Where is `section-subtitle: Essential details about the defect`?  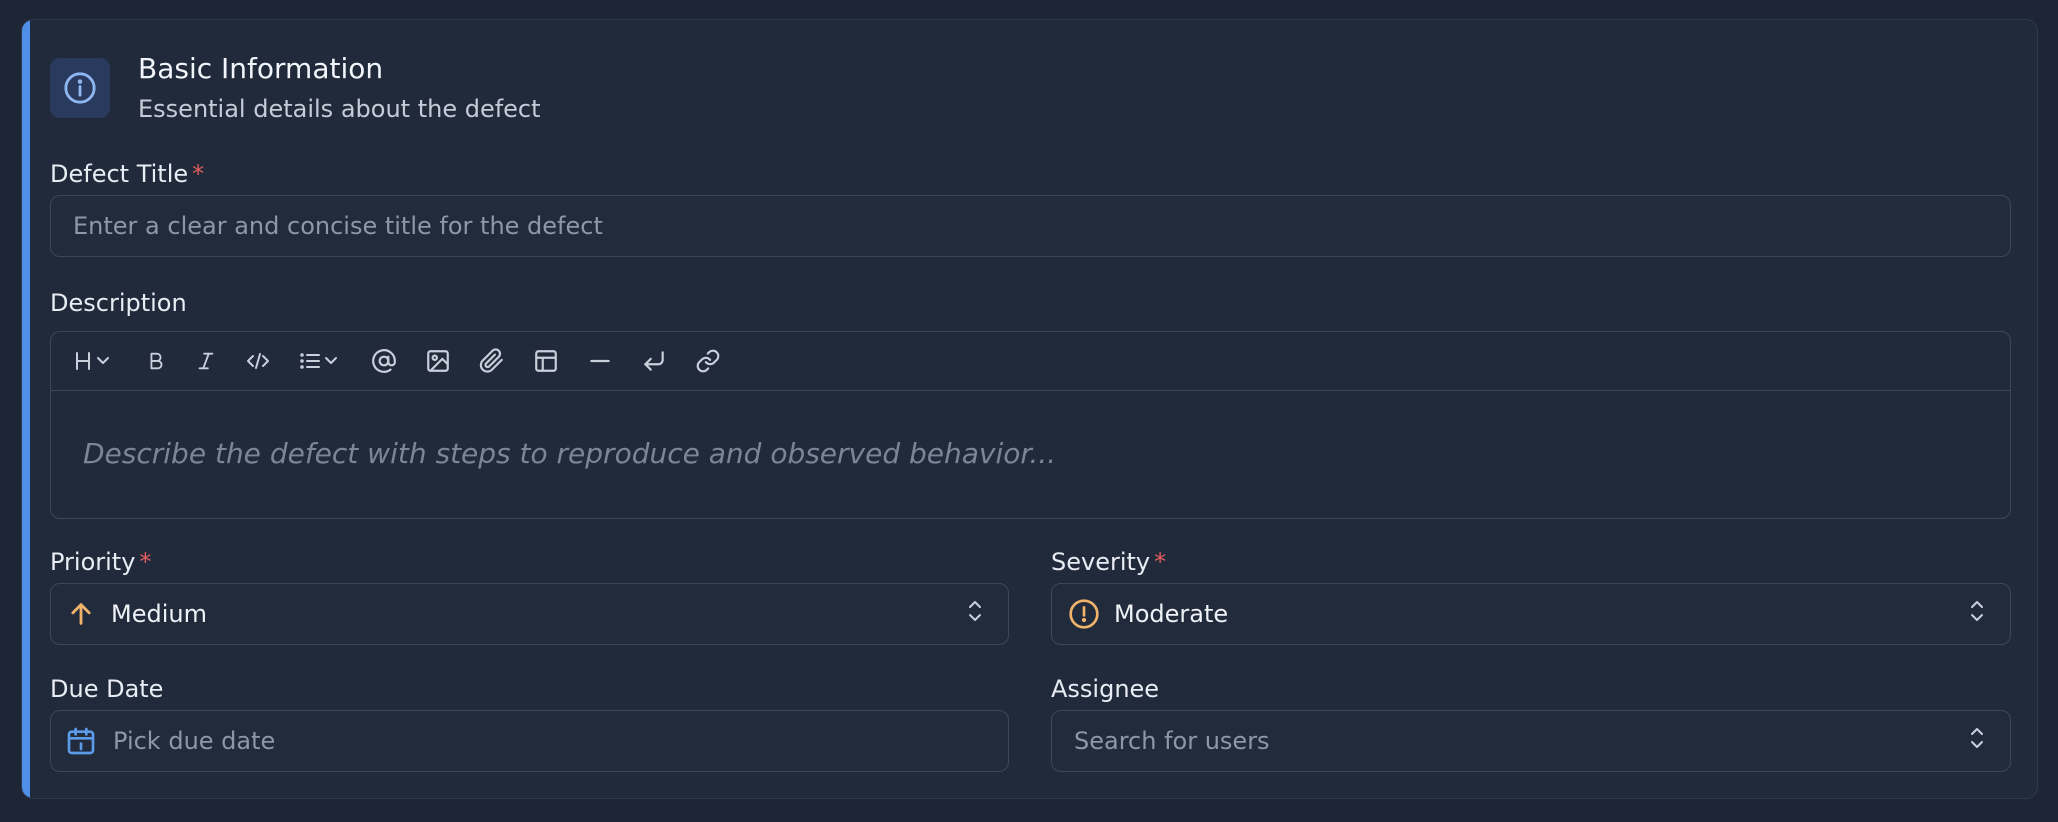 section-subtitle: Essential details about the defect is located at coordinates (339, 109).